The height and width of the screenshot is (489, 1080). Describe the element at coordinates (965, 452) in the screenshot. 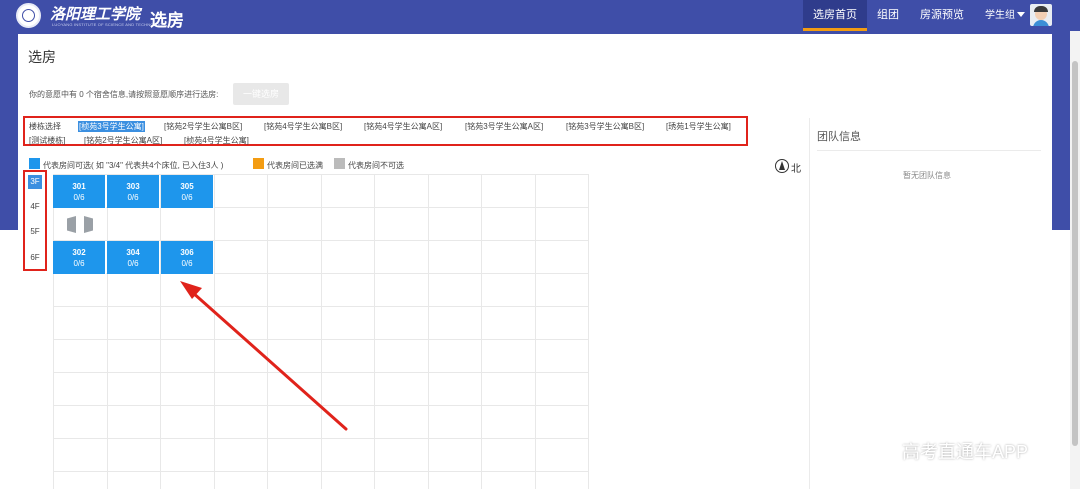

I see `watermark: 高考直通车APP` at that location.